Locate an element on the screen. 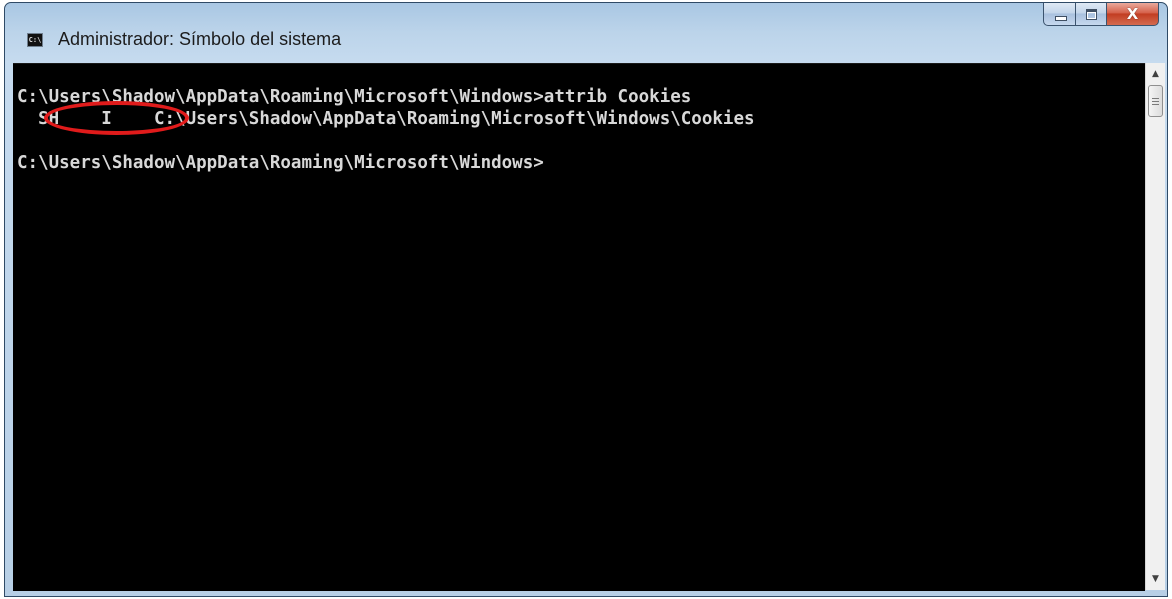  close-button: X is located at coordinates (1133, 14).